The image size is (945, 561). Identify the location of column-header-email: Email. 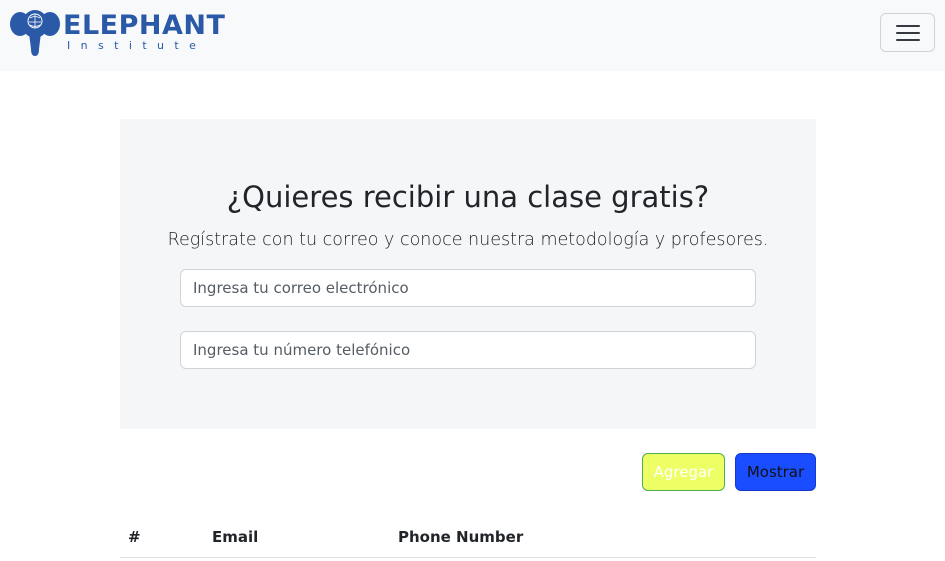
(235, 537).